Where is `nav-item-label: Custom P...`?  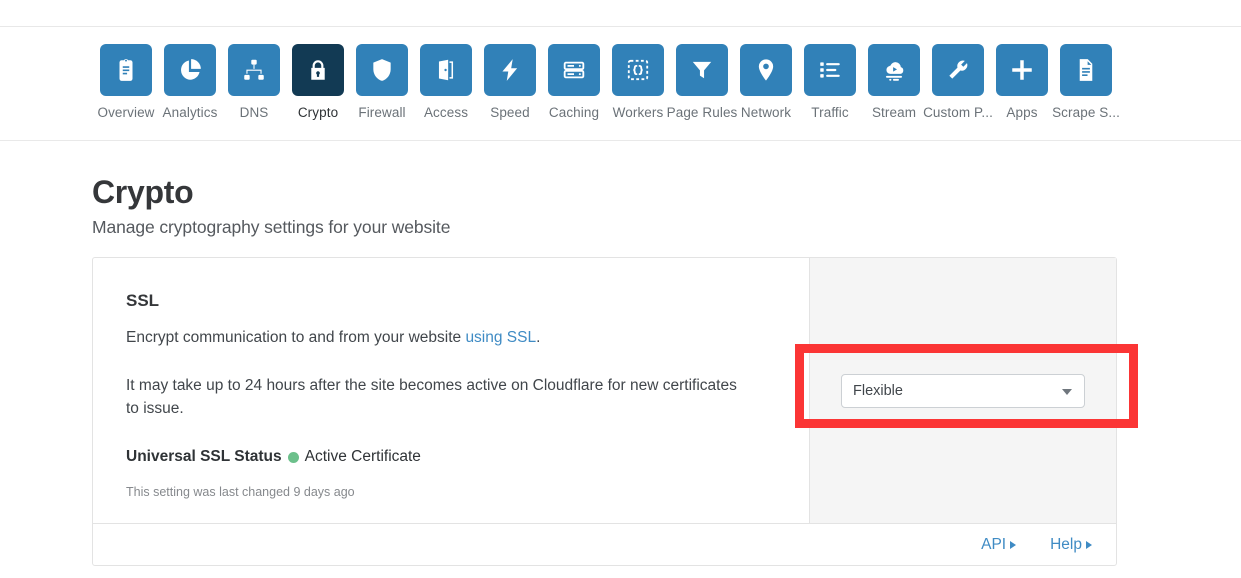
nav-item-label: Custom P... is located at coordinates (958, 112).